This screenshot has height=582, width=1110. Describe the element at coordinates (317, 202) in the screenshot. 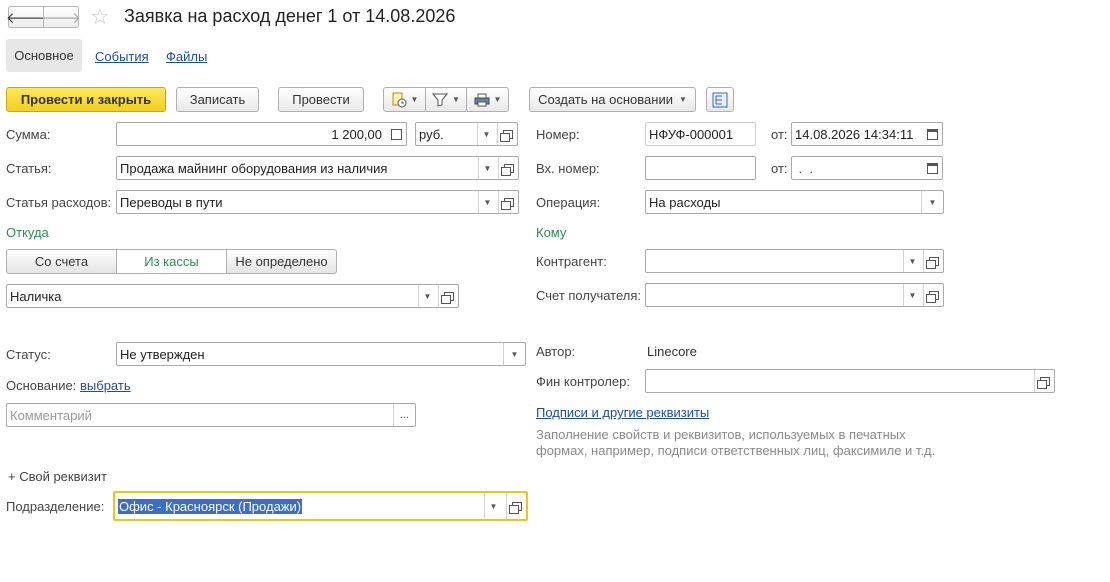

I see `expense-article-select: Переводы в пути ▼` at that location.